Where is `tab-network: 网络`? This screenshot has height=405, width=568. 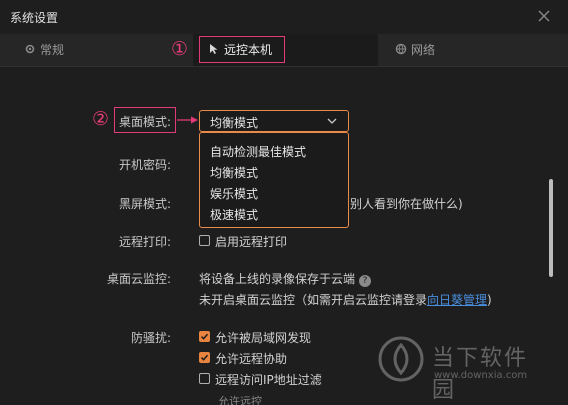
tab-network: 网络 is located at coordinates (415, 50).